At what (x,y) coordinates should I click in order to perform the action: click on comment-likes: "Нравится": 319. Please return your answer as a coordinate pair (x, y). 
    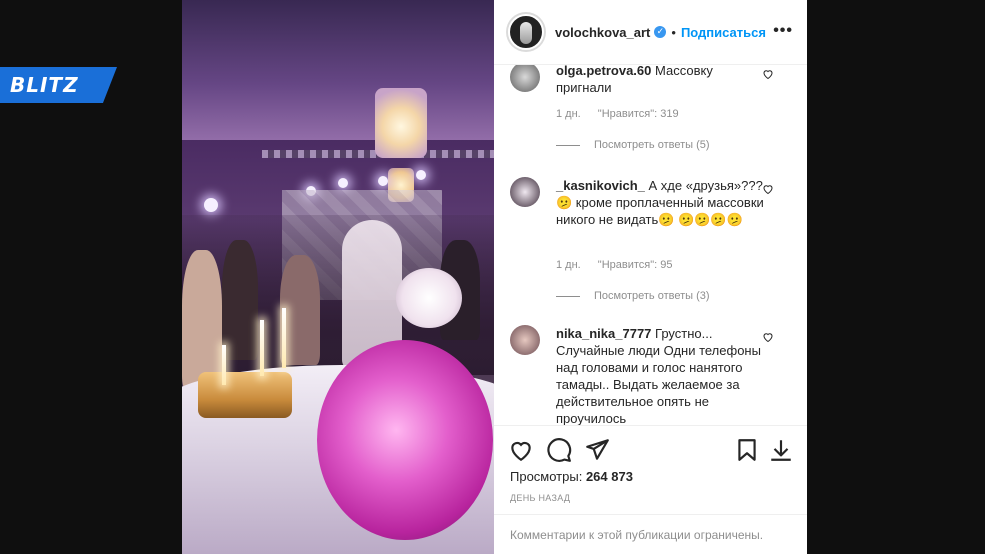
    Looking at the image, I should click on (638, 114).